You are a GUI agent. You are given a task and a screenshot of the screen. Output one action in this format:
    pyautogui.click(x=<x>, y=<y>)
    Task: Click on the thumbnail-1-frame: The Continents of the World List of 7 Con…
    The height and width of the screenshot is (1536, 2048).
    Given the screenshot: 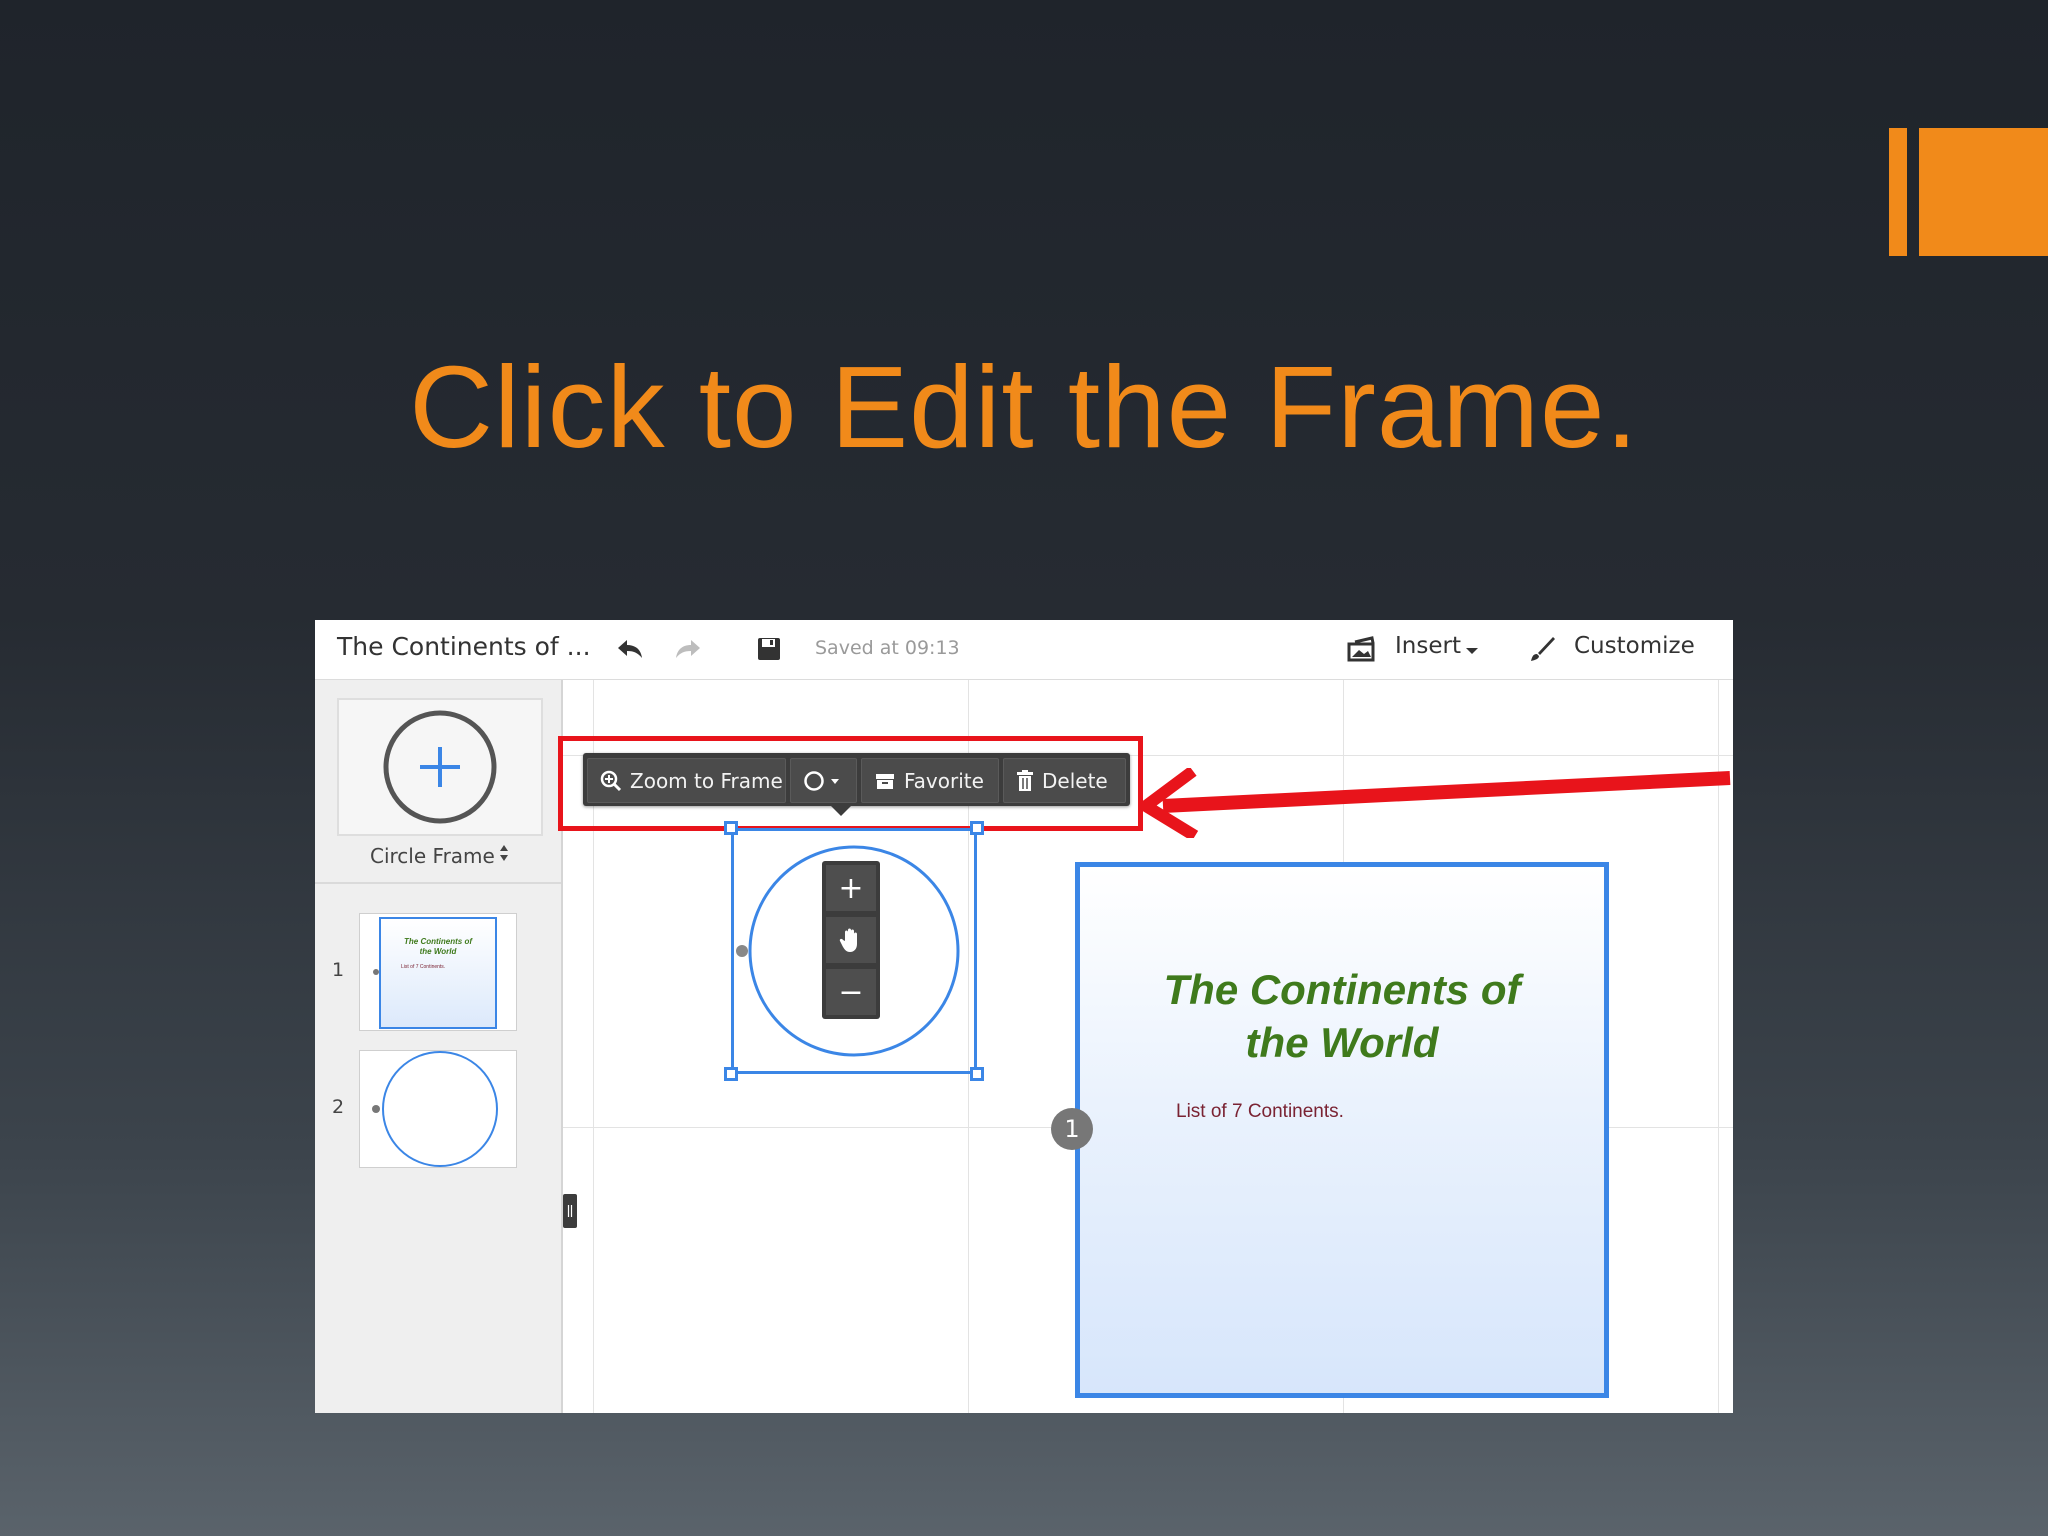 What is the action you would take?
    pyautogui.click(x=438, y=973)
    